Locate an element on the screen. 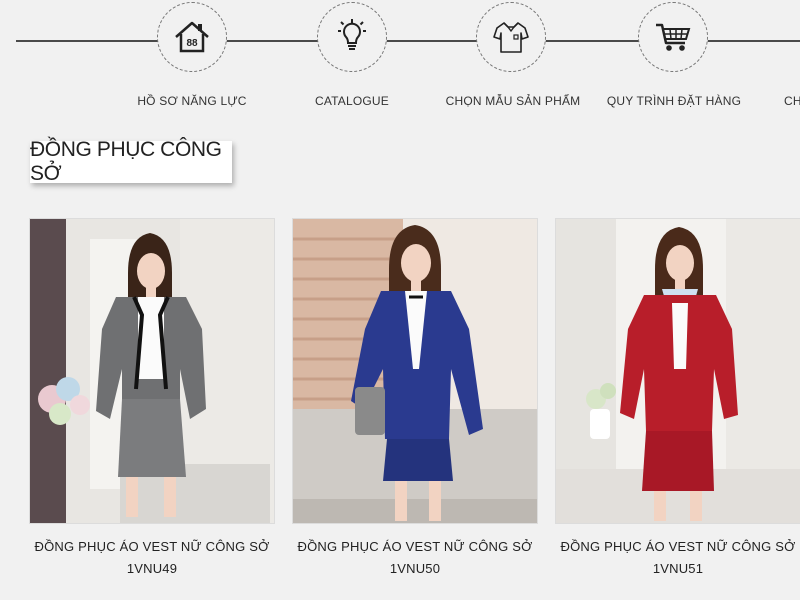 The image size is (800, 600). product-code: 1VNU49 is located at coordinates (152, 568).